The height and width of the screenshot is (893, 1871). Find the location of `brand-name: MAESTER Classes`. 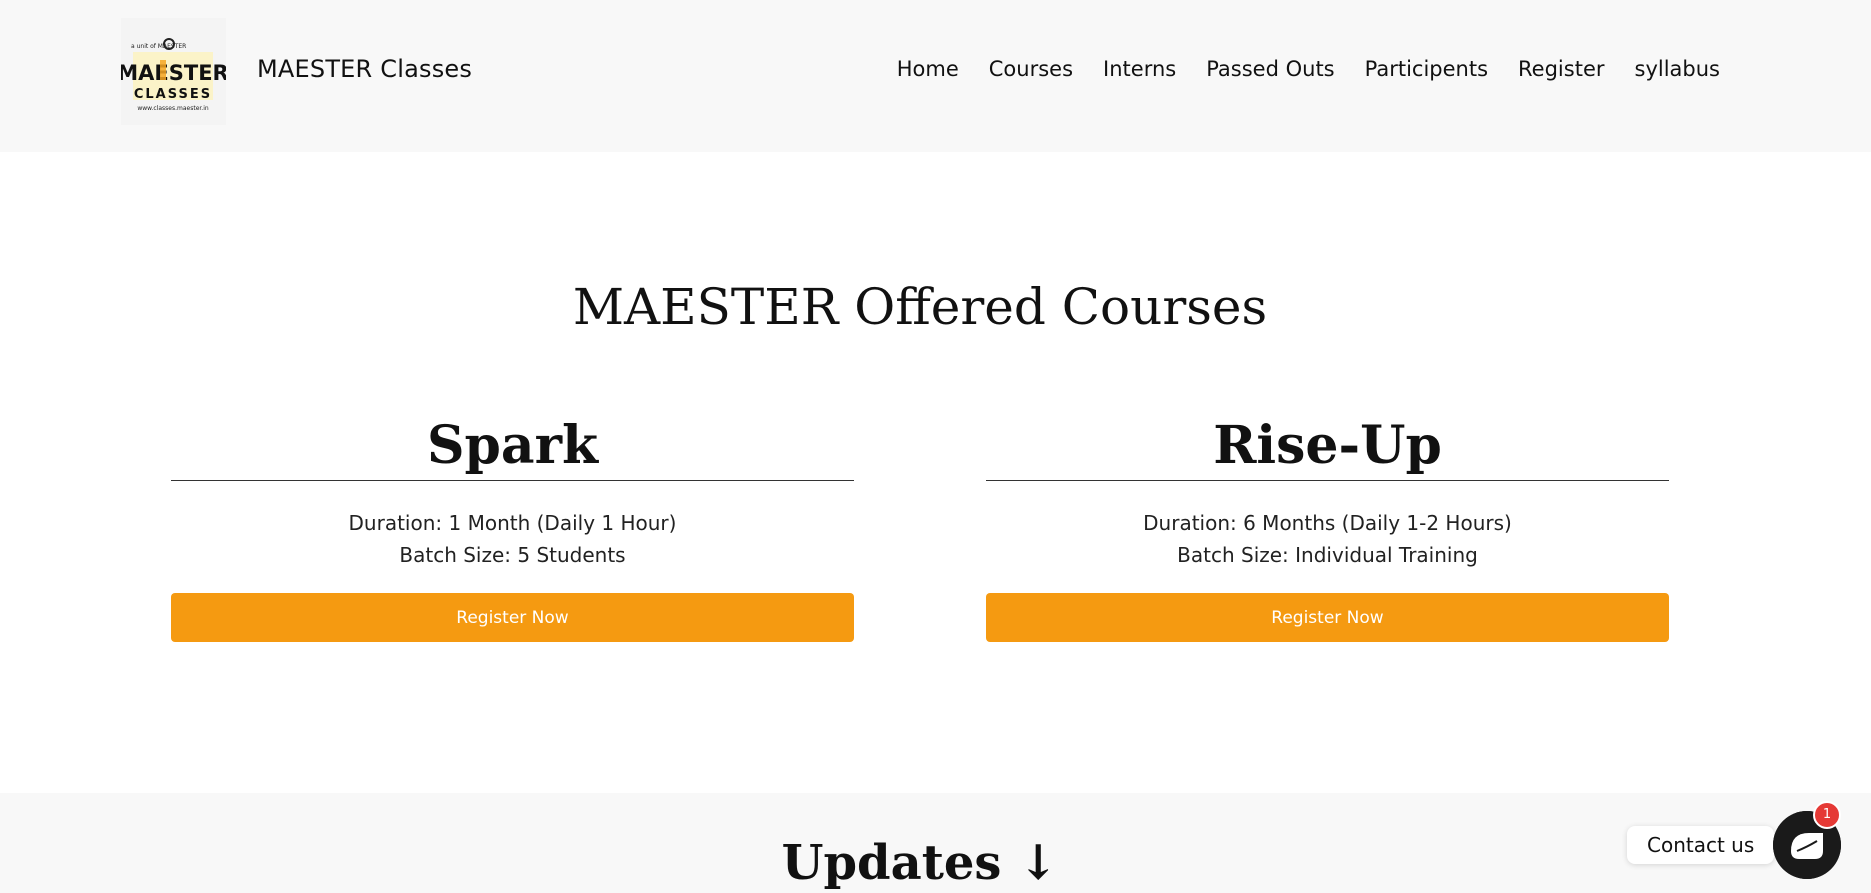

brand-name: MAESTER Classes is located at coordinates (364, 69).